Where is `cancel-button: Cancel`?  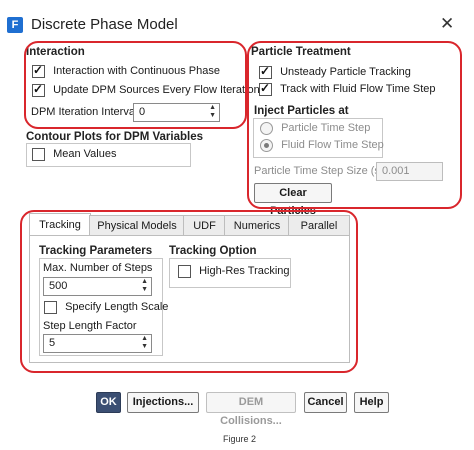
cancel-button: Cancel is located at coordinates (325, 402).